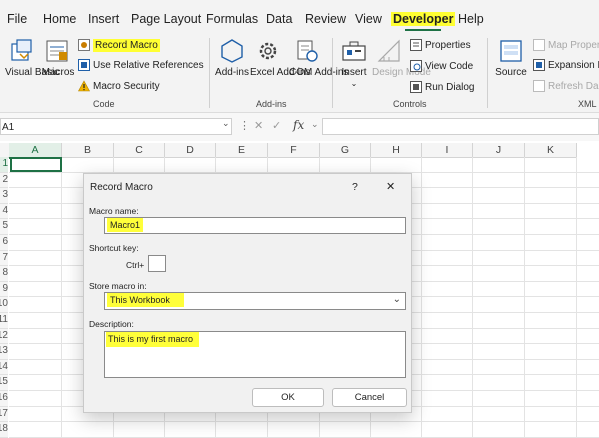  Describe the element at coordinates (4, 352) in the screenshot. I see `row-header-13: 13` at that location.